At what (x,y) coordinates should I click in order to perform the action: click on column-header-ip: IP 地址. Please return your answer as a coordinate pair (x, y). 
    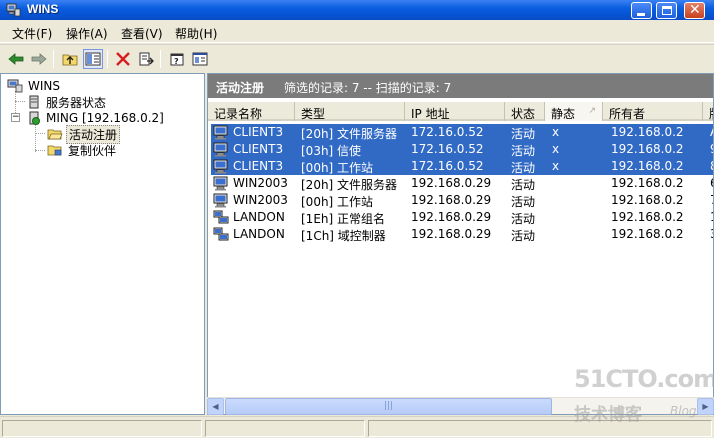
    Looking at the image, I should click on (455, 111).